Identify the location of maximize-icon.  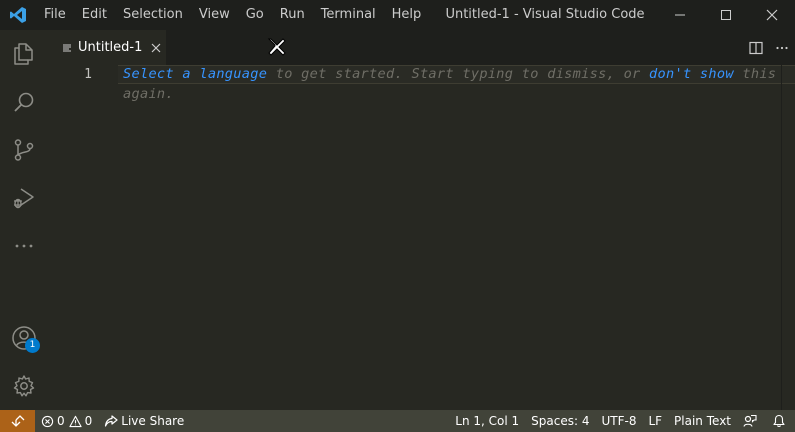
(726, 15).